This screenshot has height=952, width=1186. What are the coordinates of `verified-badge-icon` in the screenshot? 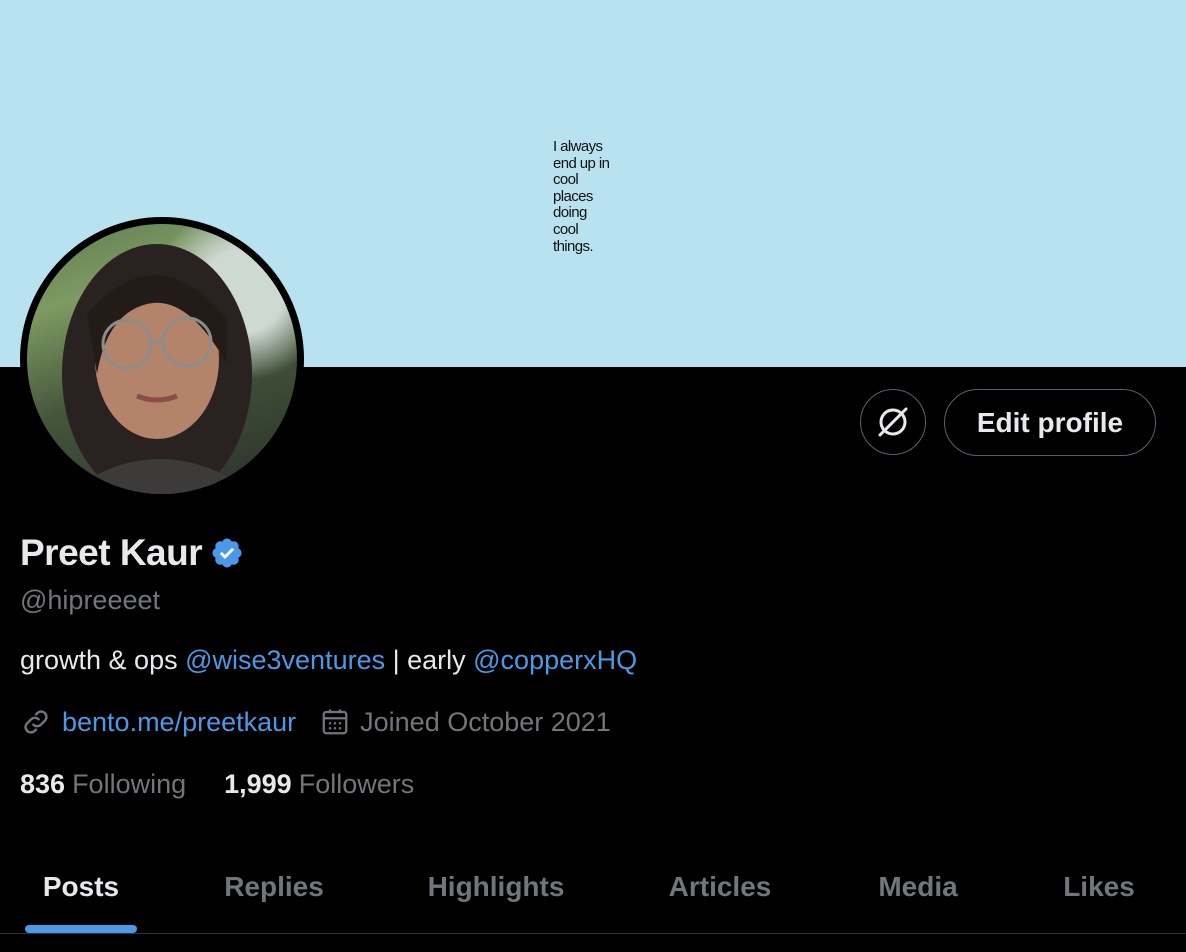 It's located at (227, 553).